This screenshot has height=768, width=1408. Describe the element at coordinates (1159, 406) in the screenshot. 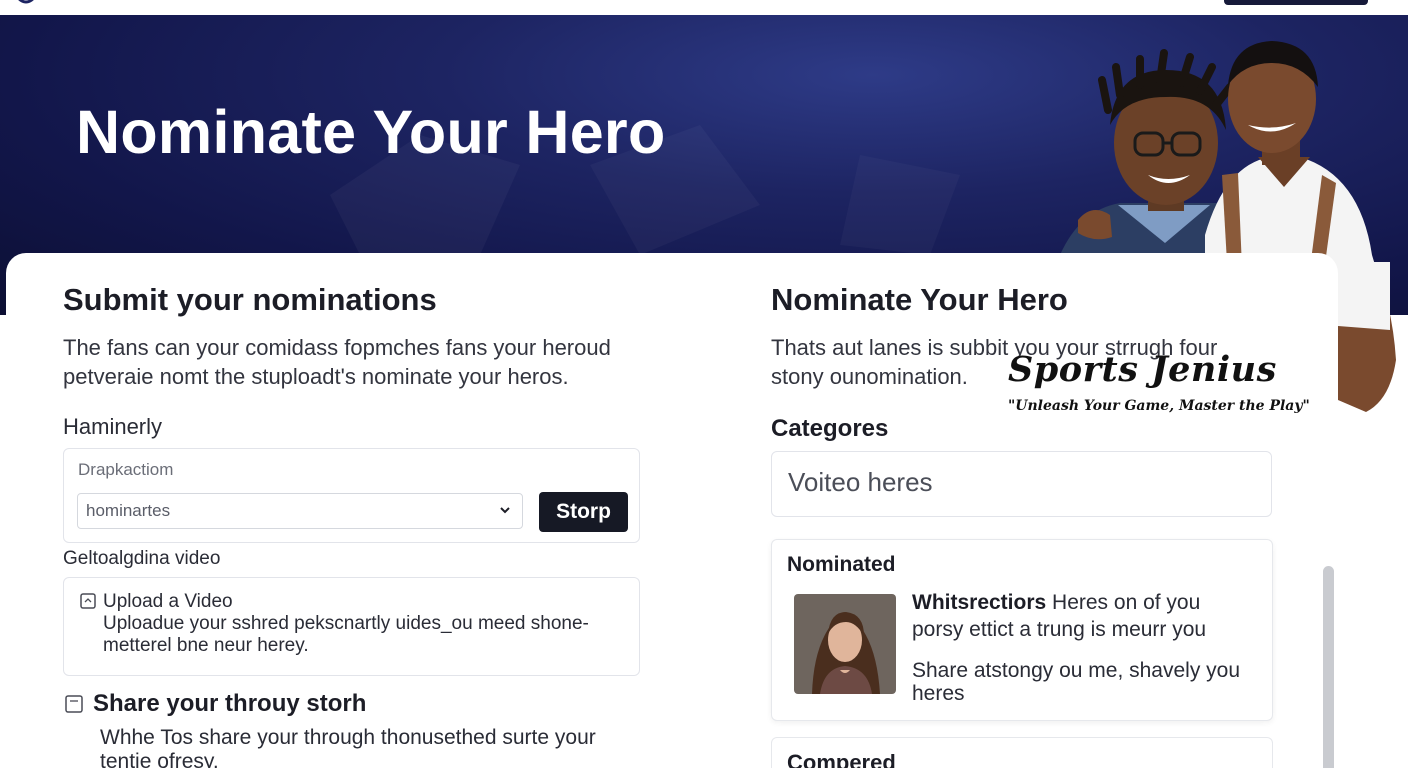

I see `brand-tagline: "Unleash Your Game, Master the Play"` at that location.